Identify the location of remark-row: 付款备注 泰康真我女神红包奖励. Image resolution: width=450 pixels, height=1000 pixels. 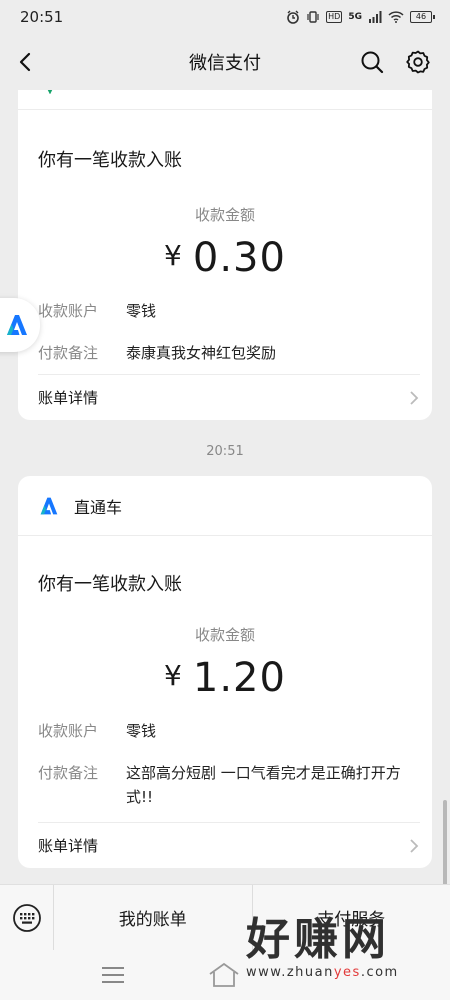
(225, 353).